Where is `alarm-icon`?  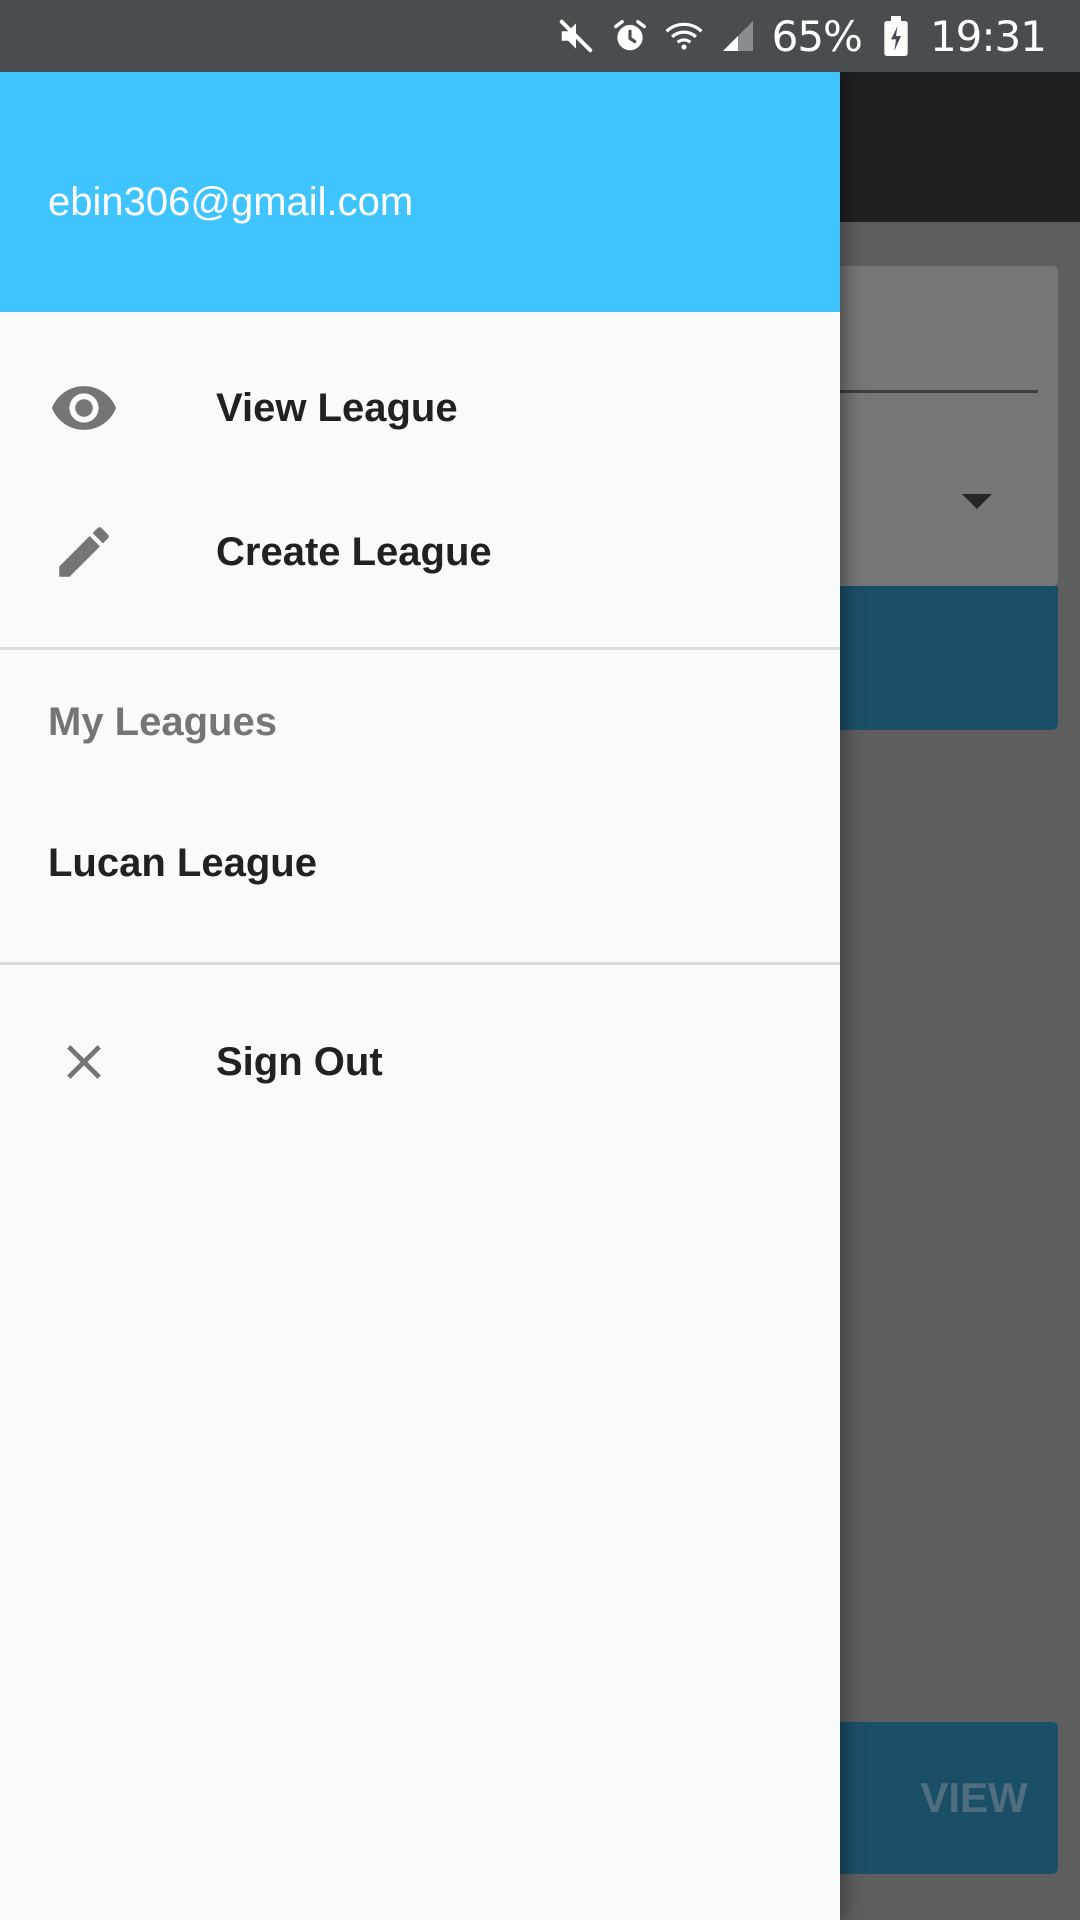
alarm-icon is located at coordinates (630, 36).